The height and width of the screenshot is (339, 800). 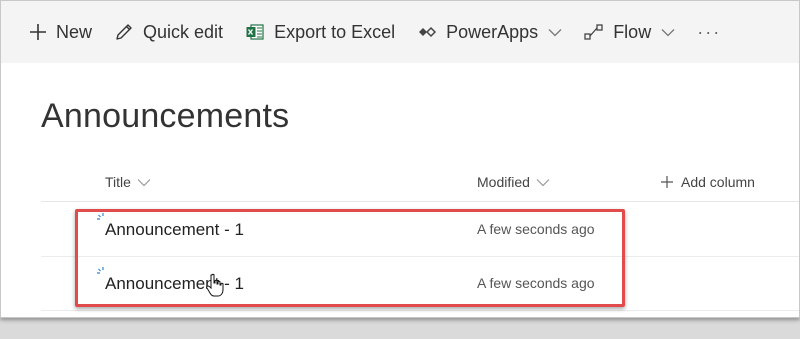 What do you see at coordinates (594, 32) in the screenshot?
I see `flow-icon` at bounding box center [594, 32].